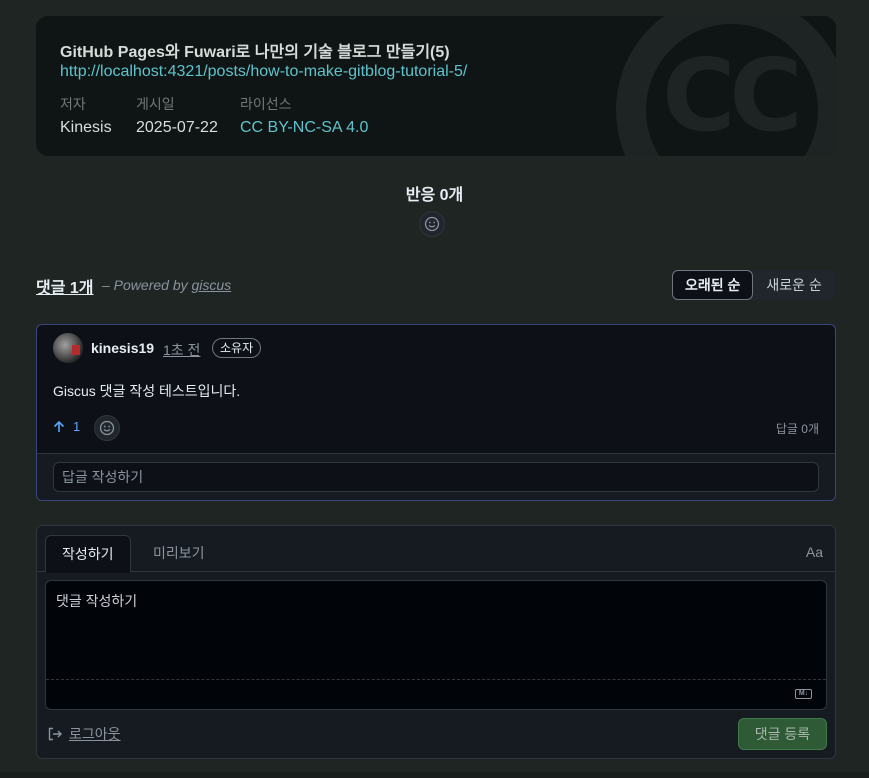 This screenshot has height=778, width=869. What do you see at coordinates (434, 775) in the screenshot?
I see `page-bottom-edge` at bounding box center [434, 775].